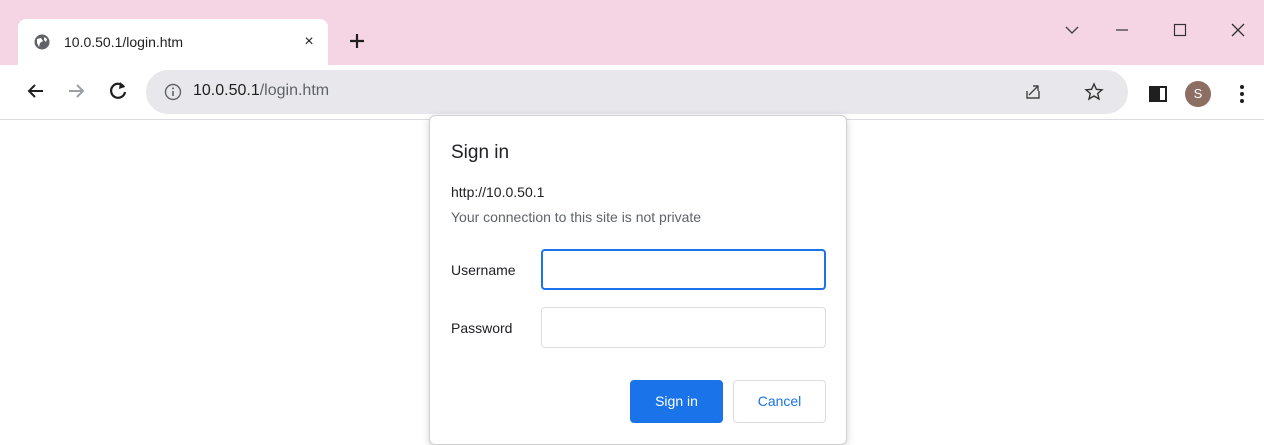 Image resolution: width=1264 pixels, height=445 pixels. What do you see at coordinates (1033, 92) in the screenshot?
I see `share-icon` at bounding box center [1033, 92].